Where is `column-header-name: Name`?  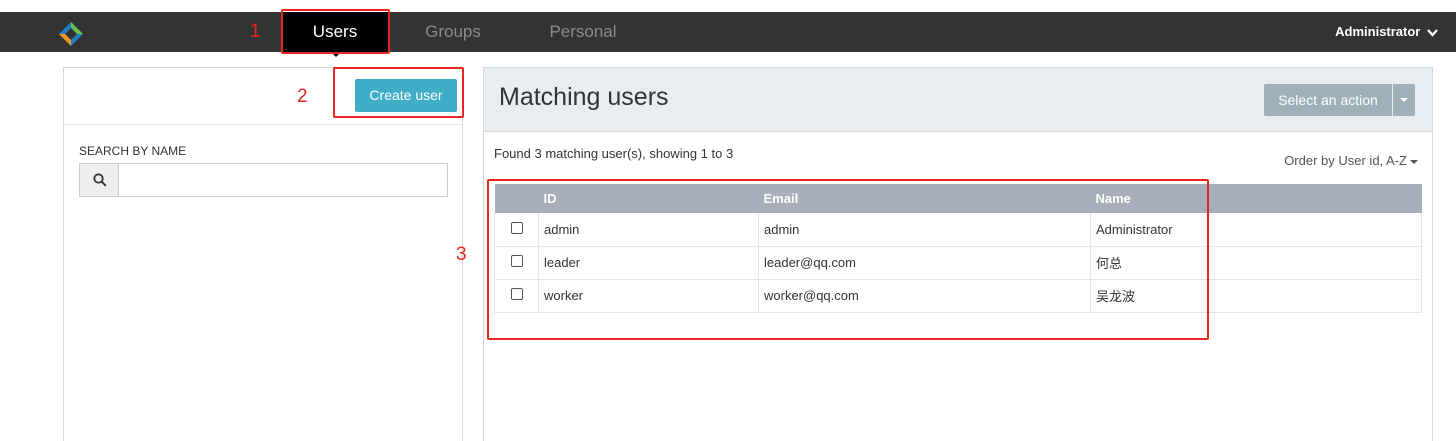
column-header-name: Name is located at coordinates (1256, 198).